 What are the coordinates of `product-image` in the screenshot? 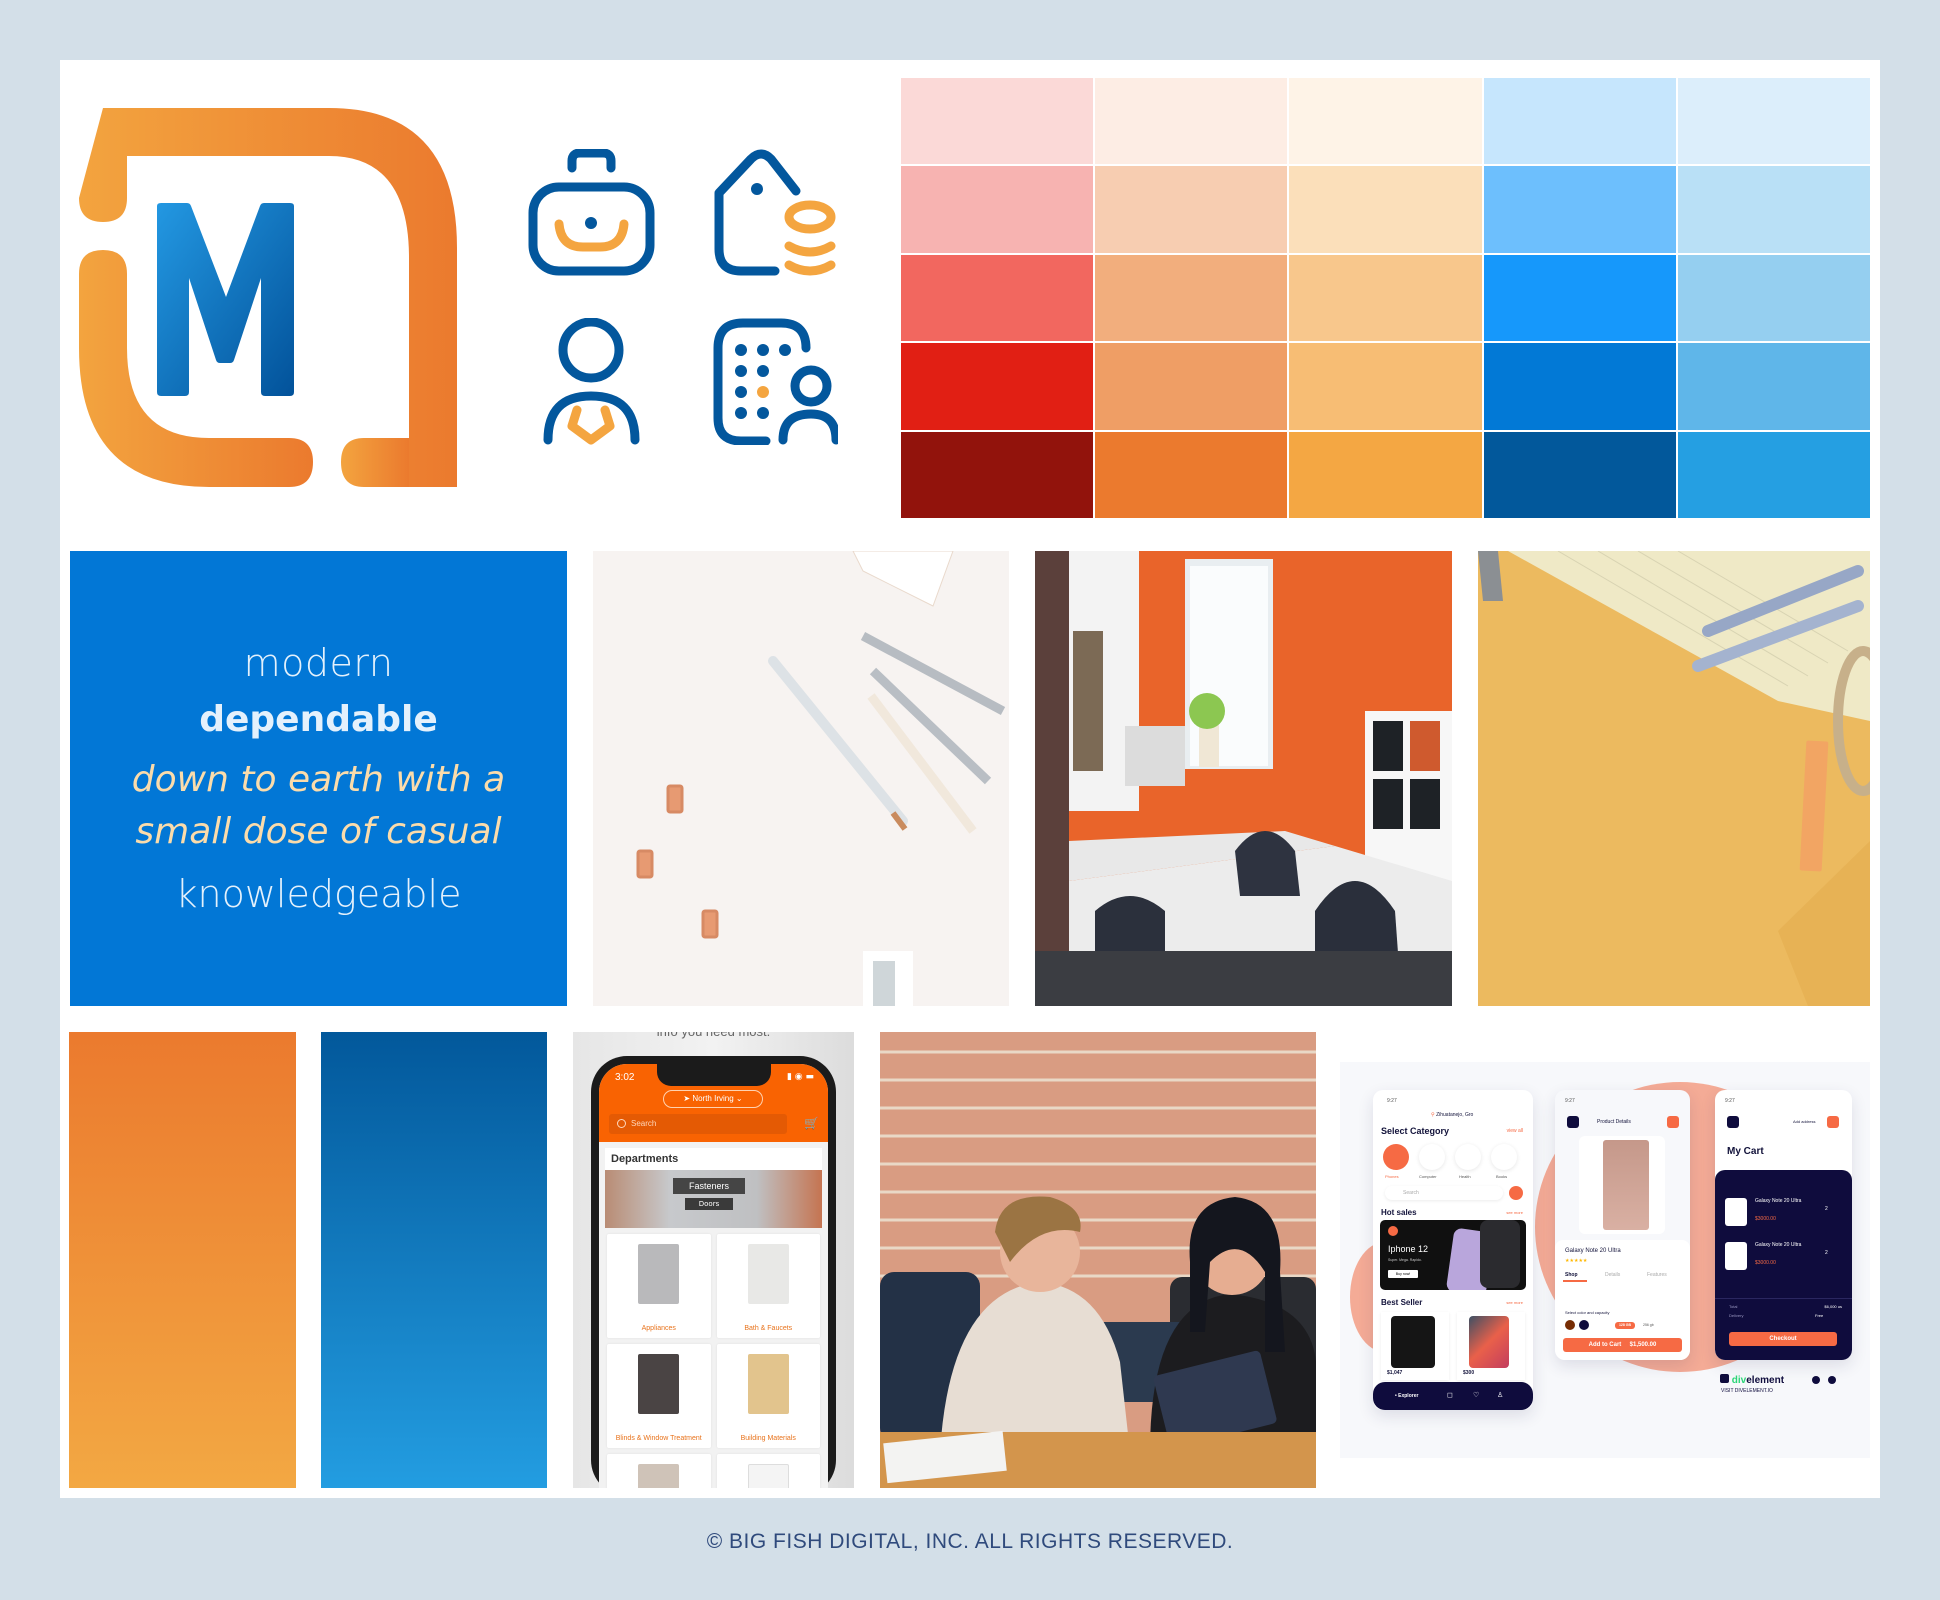 It's located at (1489, 1342).